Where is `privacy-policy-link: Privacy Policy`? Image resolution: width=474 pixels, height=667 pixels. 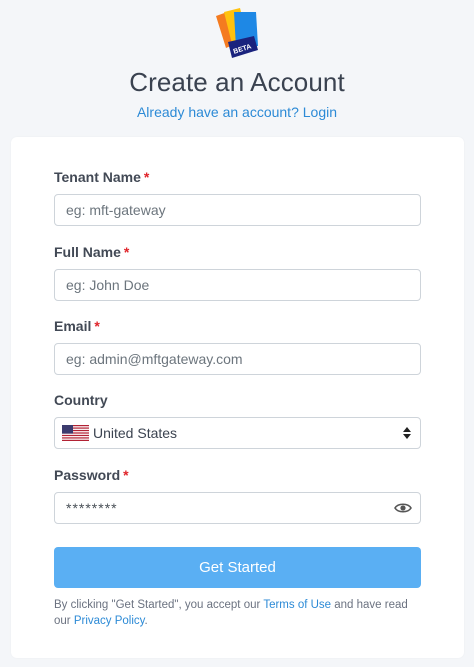
privacy-policy-link: Privacy Policy is located at coordinates (109, 621).